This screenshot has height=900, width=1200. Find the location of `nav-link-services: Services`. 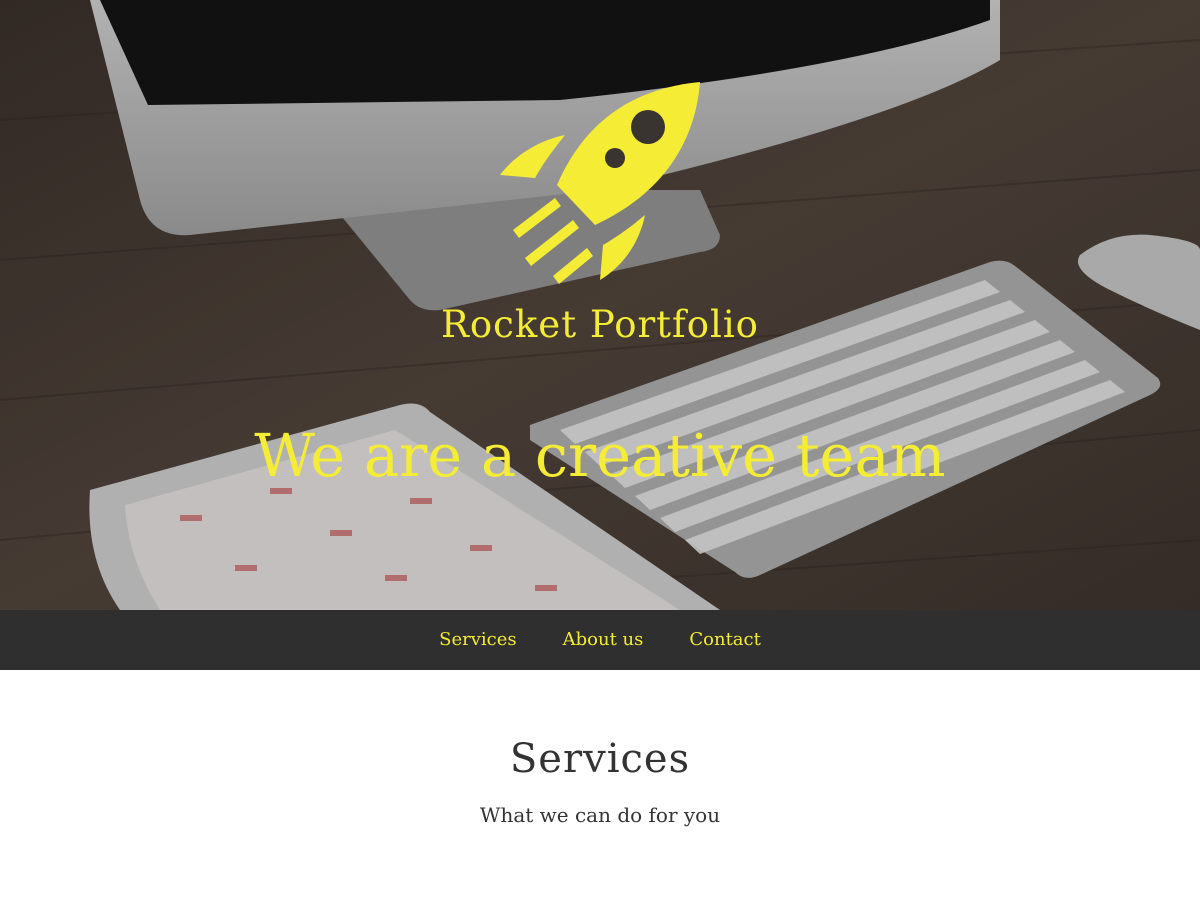

nav-link-services: Services is located at coordinates (477, 640).